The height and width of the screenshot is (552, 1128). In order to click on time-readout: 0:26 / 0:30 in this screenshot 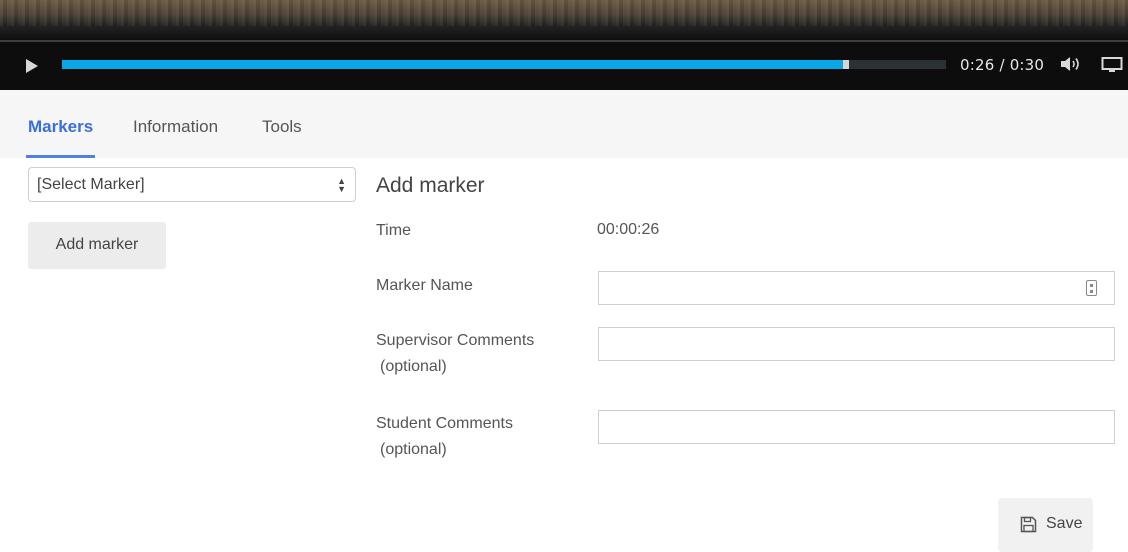, I will do `click(1002, 65)`.